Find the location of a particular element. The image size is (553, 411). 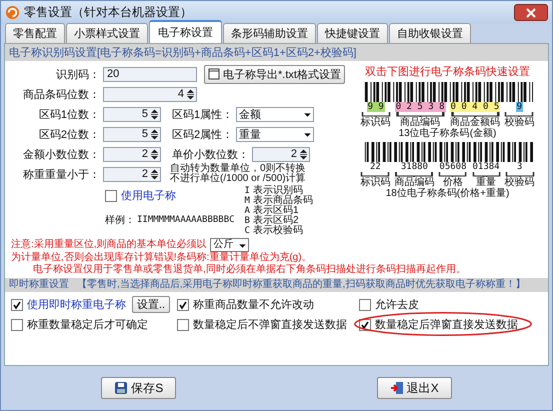

barcode-part-label: 价格 is located at coordinates (452, 182).